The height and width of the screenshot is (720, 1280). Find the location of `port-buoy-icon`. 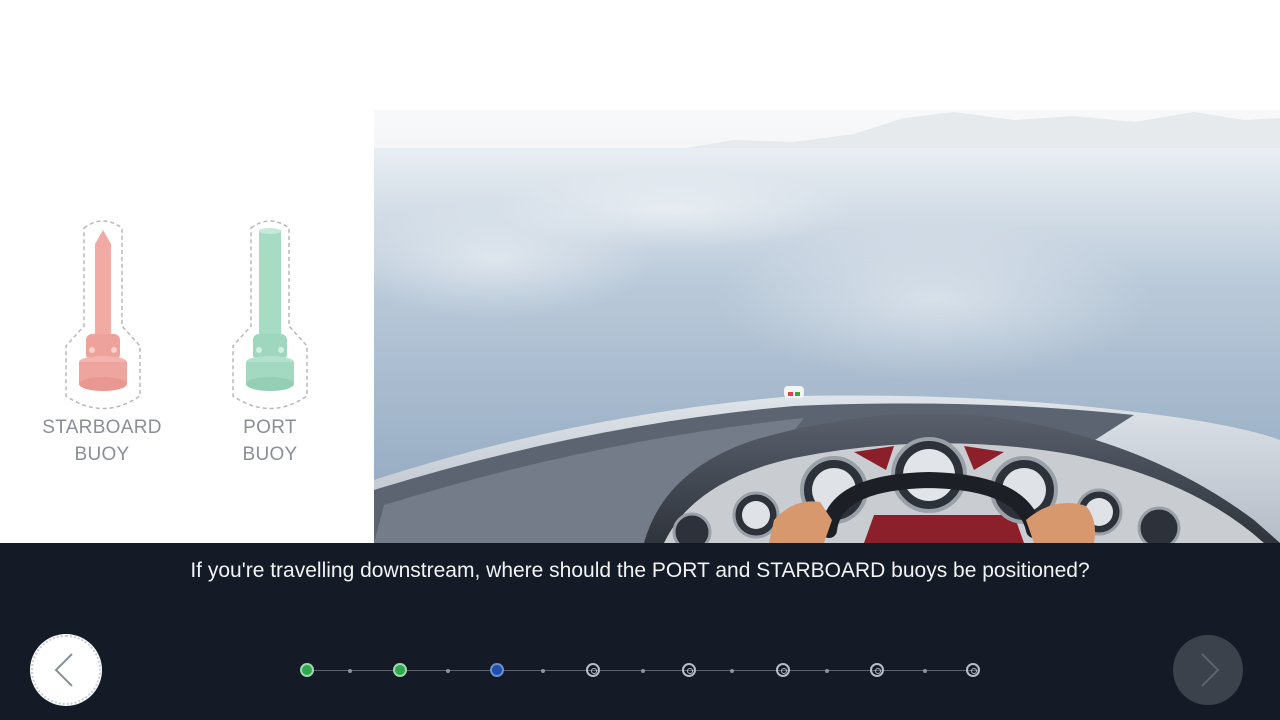

port-buoy-icon is located at coordinates (270, 315).